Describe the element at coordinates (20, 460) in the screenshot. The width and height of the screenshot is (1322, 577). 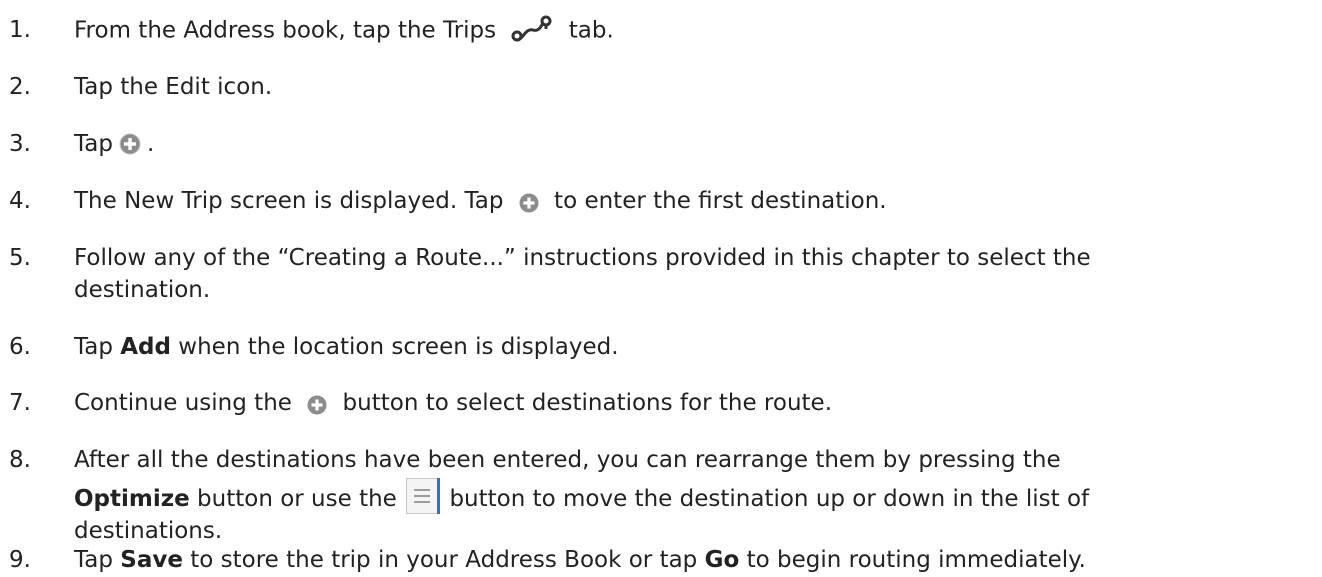
I see `step-number: 8.` at that location.